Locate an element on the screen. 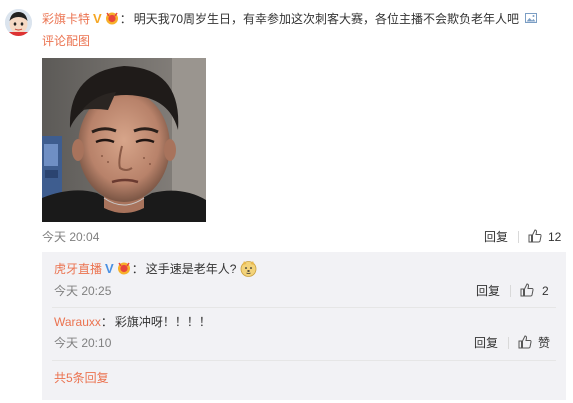 The width and height of the screenshot is (573, 403). comment-photo is located at coordinates (124, 140).